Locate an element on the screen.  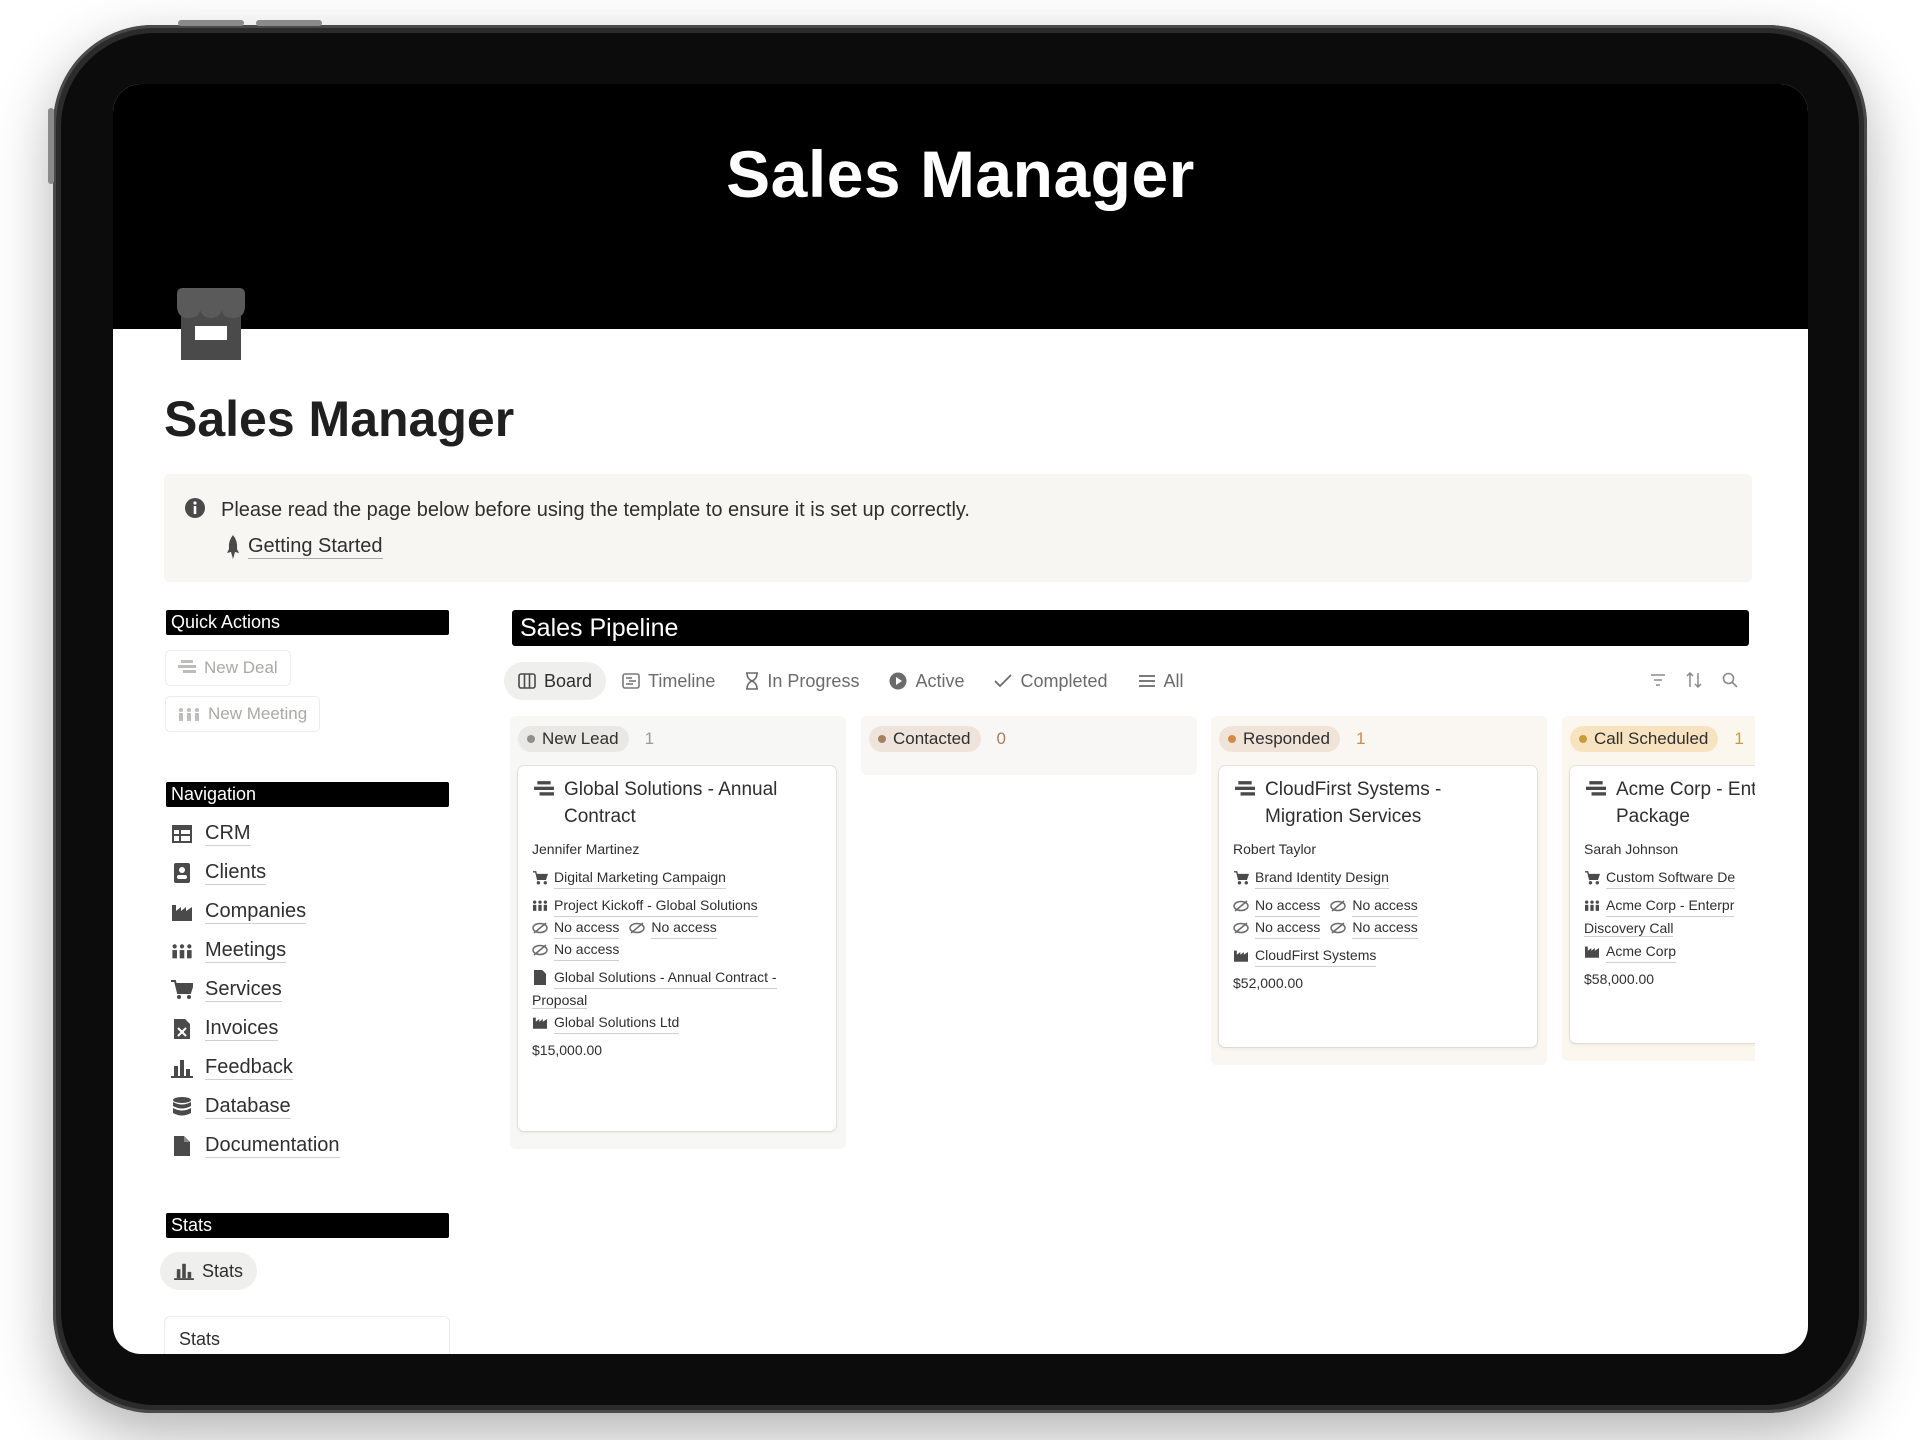
nav-item-meetings: Meetings is located at coordinates (229, 950).